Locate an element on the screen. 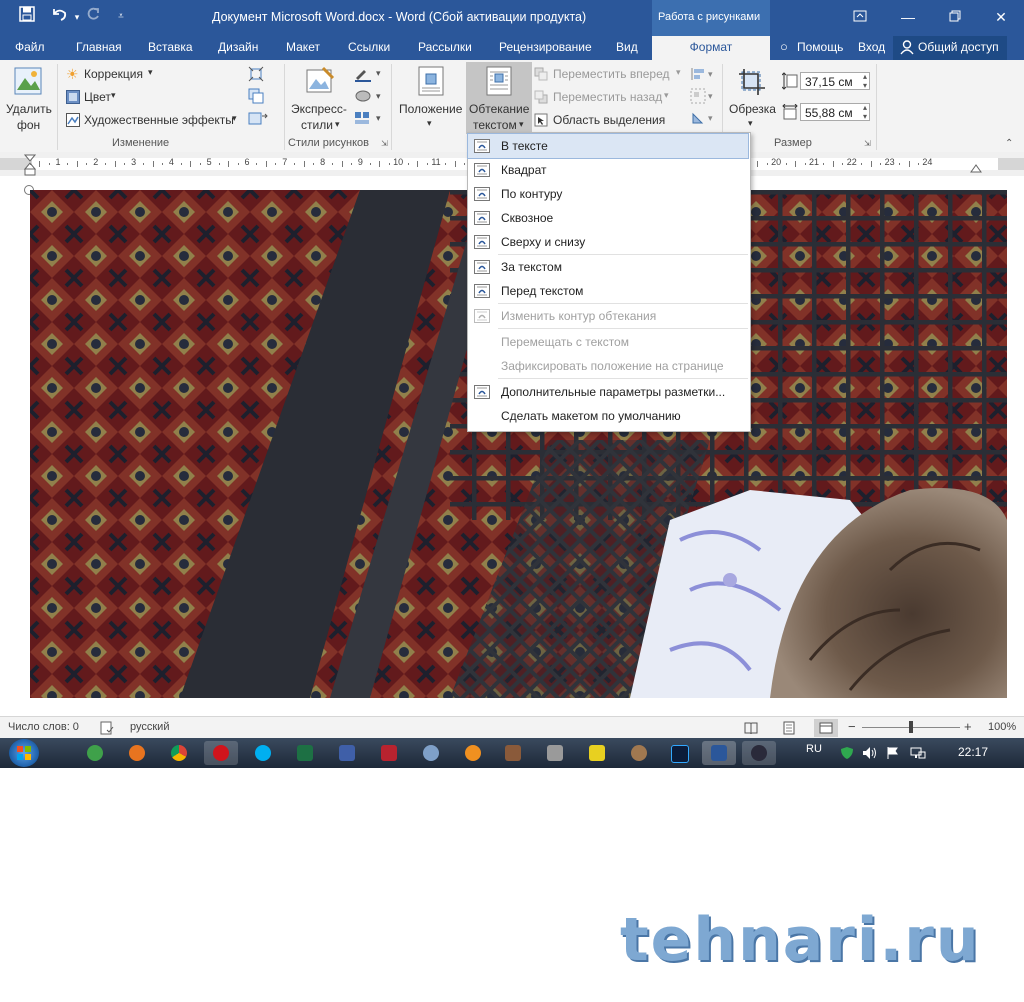 This screenshot has width=1024, height=1002. taskbar-app-chrome is located at coordinates (179, 753).